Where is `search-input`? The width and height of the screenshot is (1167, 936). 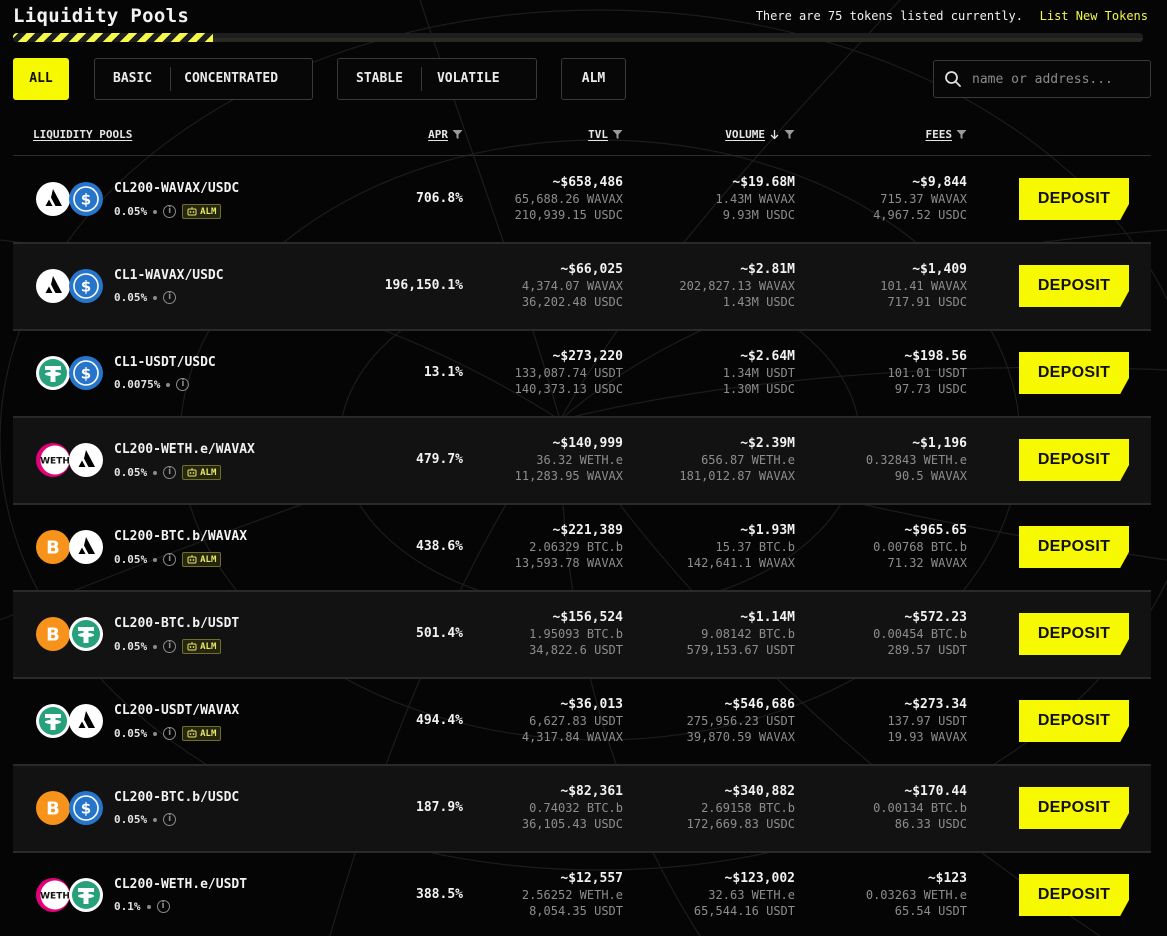 search-input is located at coordinates (1057, 79).